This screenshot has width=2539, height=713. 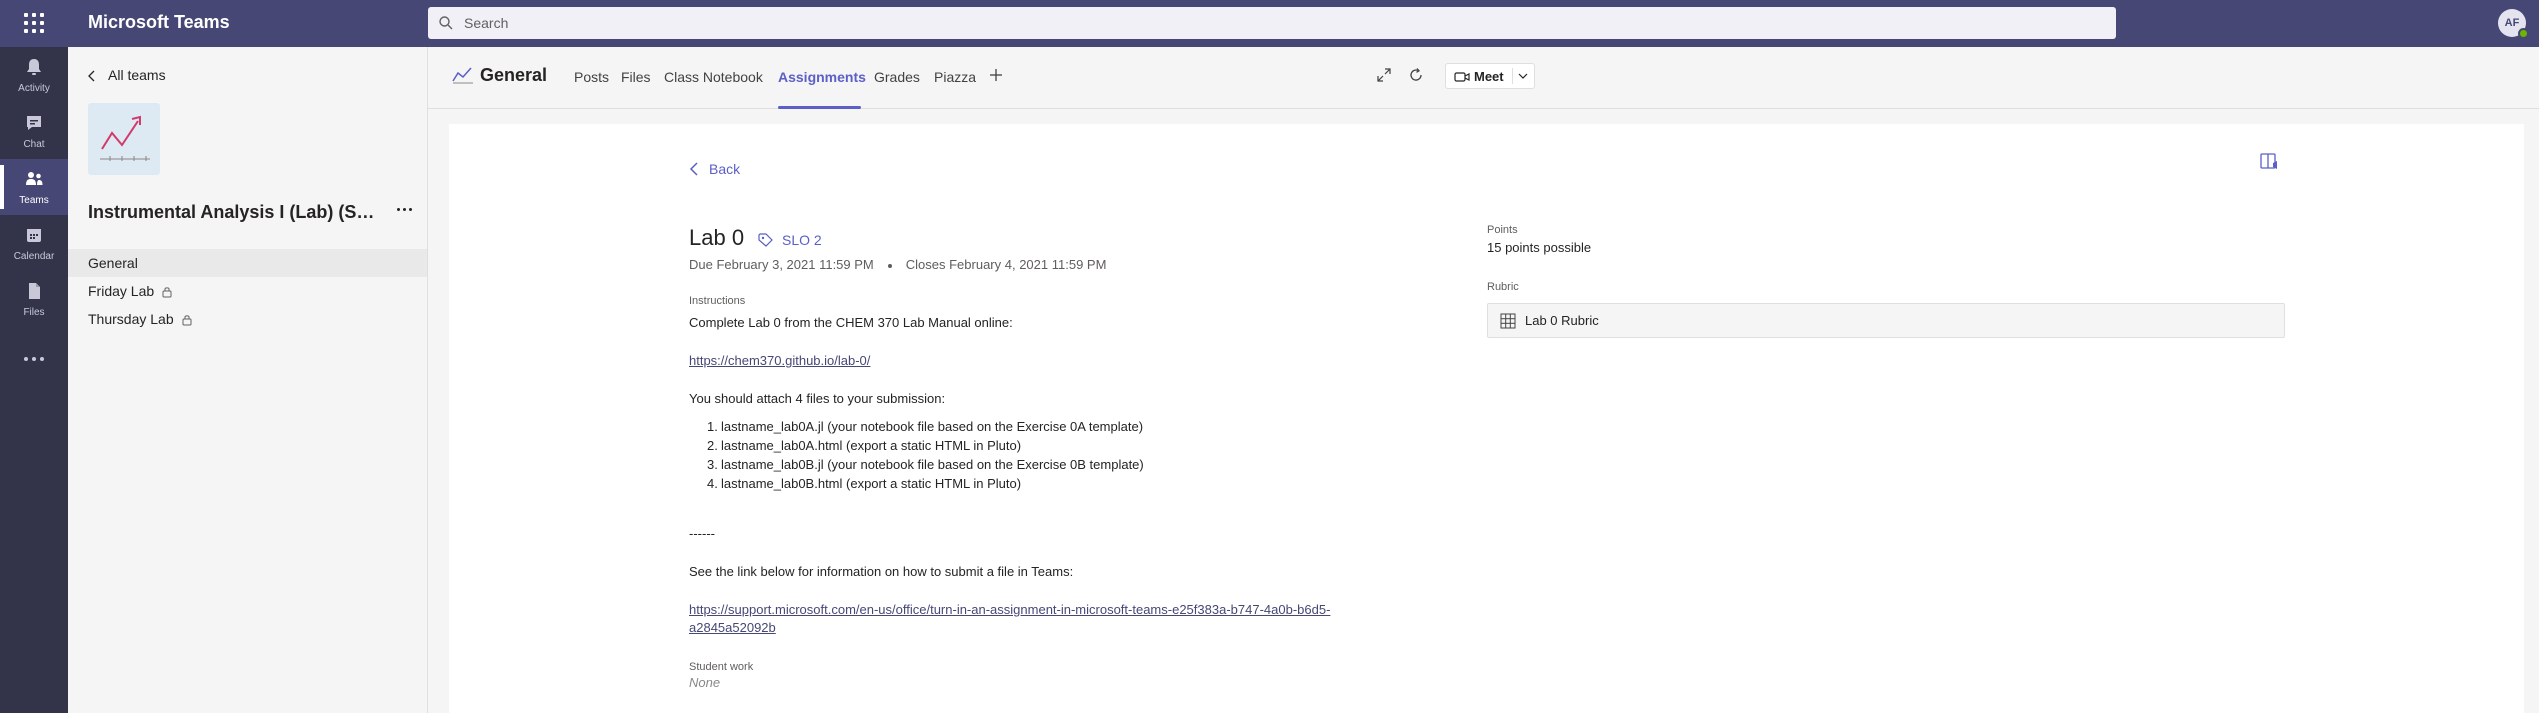 I want to click on avatar: AF, so click(x=2513, y=24).